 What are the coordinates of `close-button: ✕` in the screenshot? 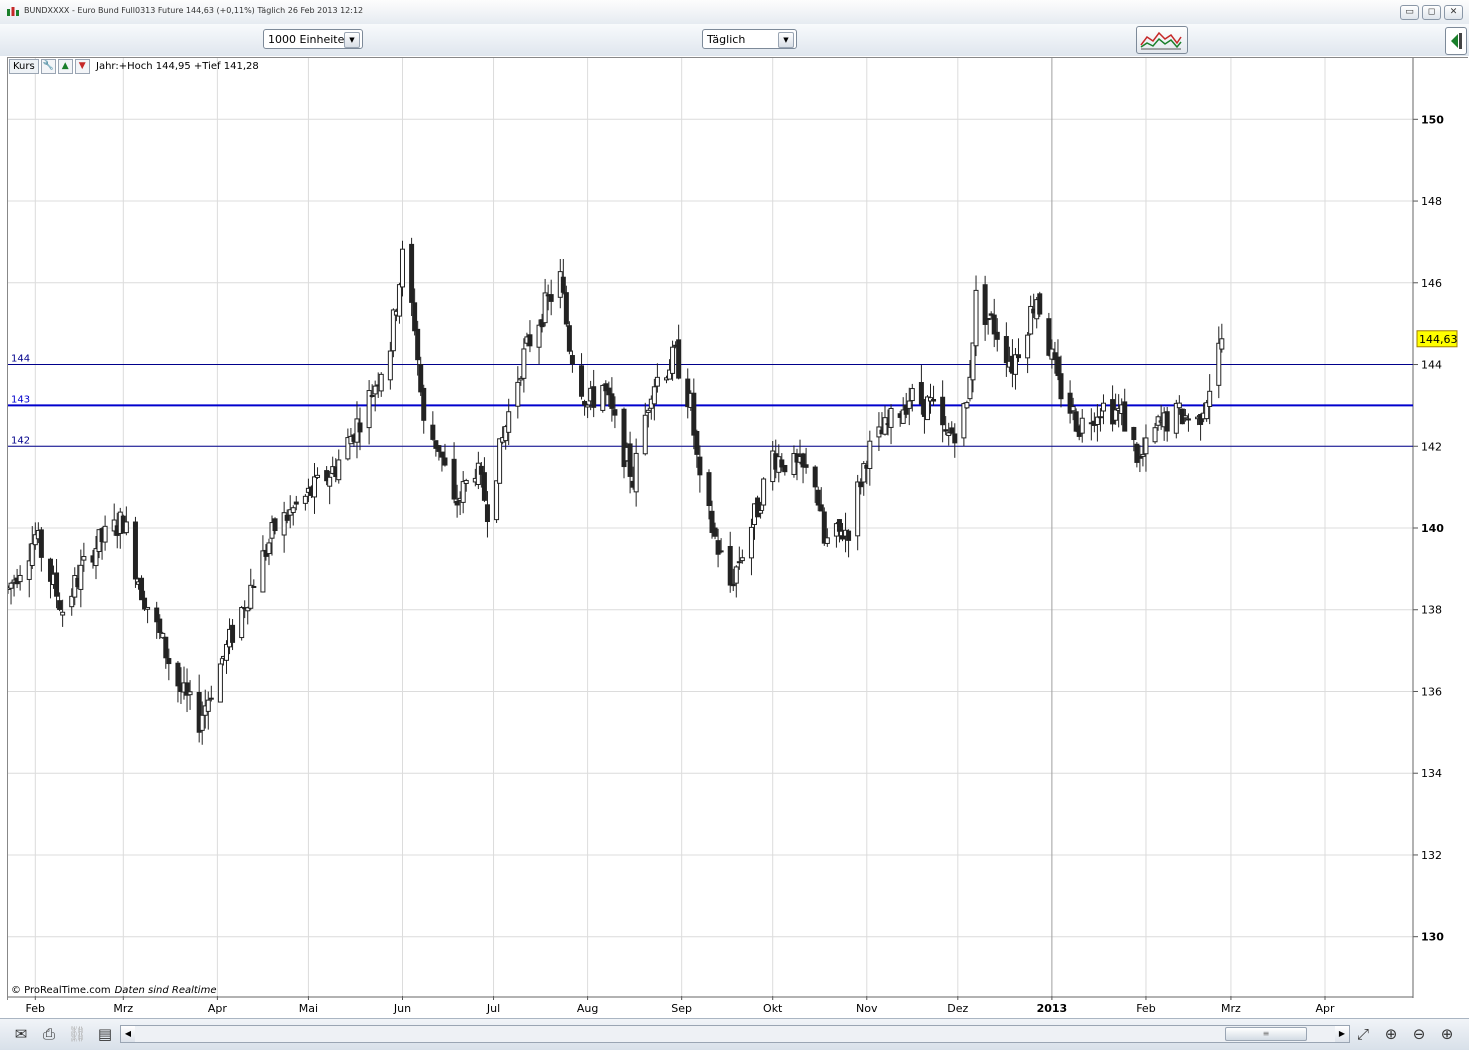 It's located at (1453, 12).